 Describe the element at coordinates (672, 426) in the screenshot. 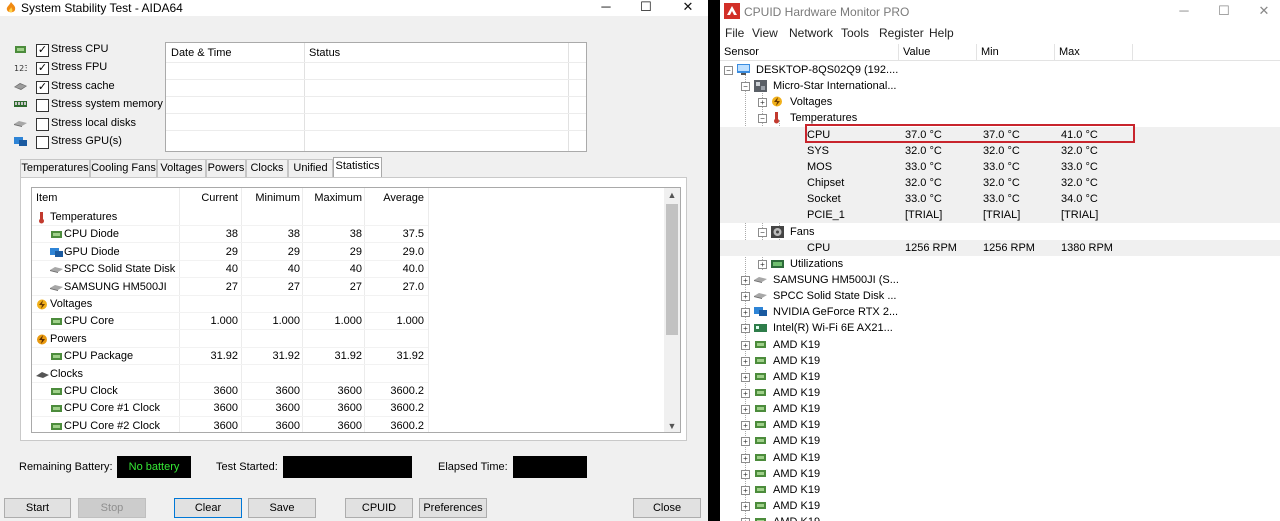

I see `scroll-down-arrow-icon: ▼` at that location.